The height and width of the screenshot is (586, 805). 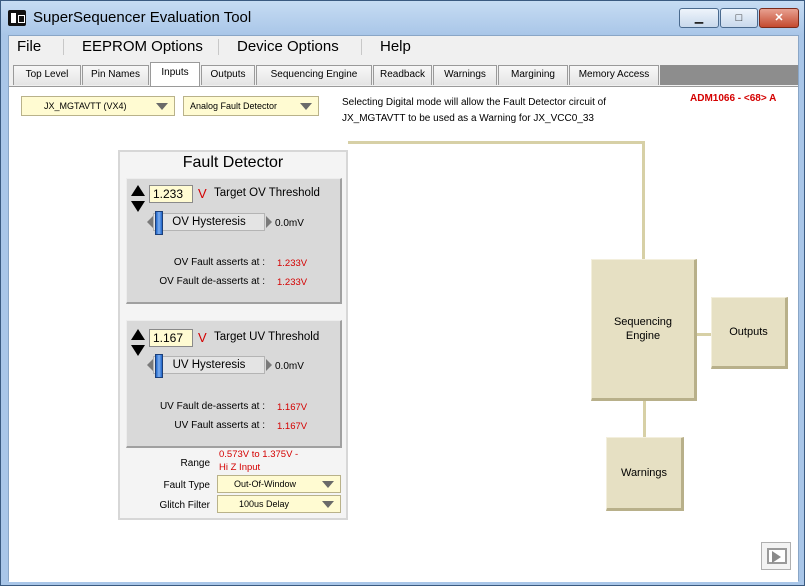 I want to click on glitch-filter-value: 100us Delay, so click(x=264, y=504).